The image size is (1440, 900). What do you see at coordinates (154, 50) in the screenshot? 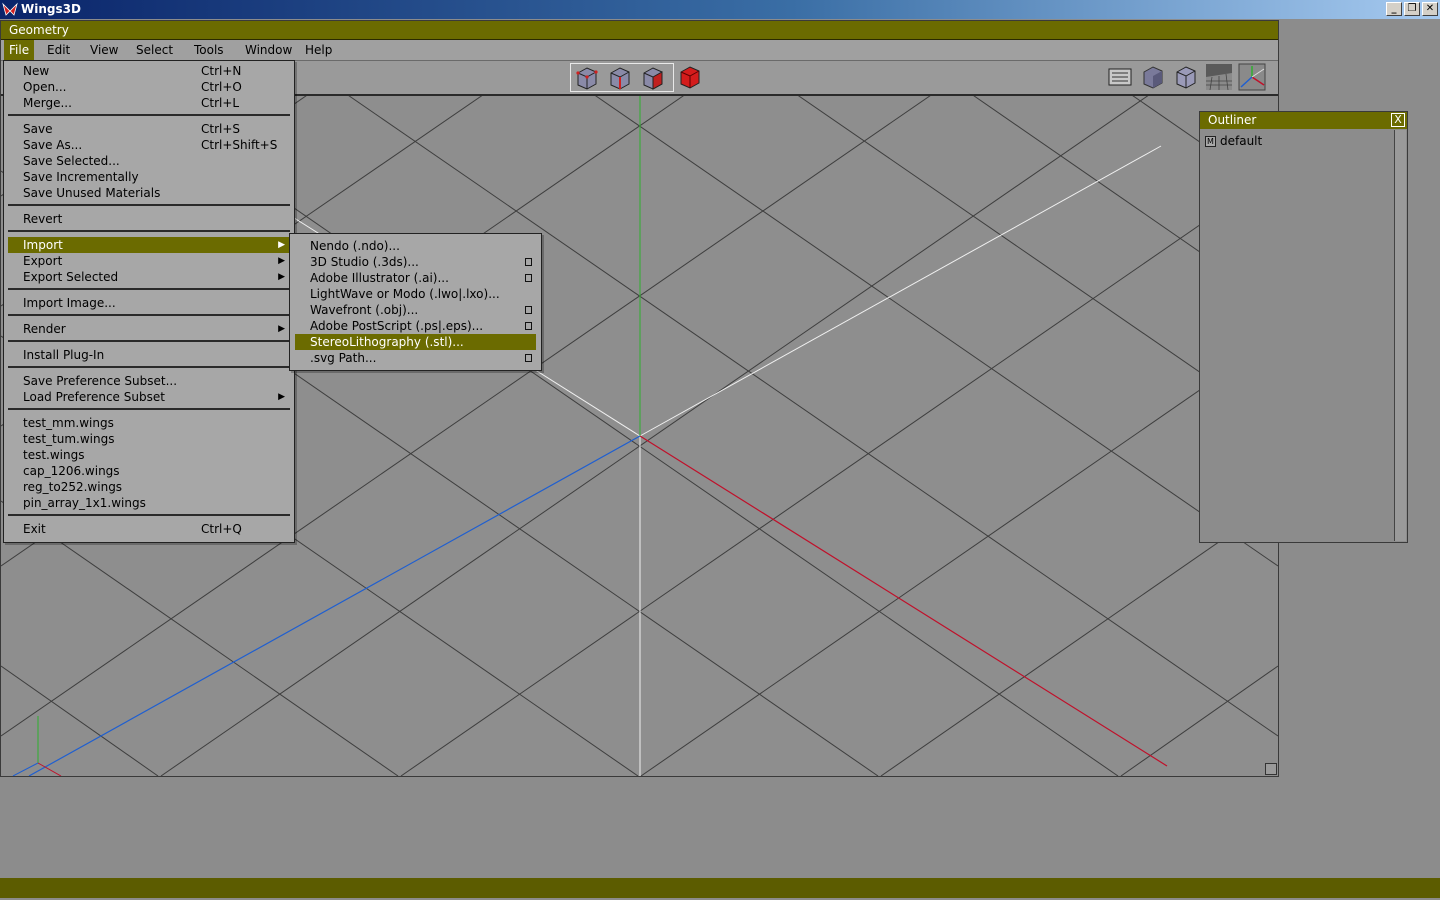
I see `menu-select: Select` at bounding box center [154, 50].